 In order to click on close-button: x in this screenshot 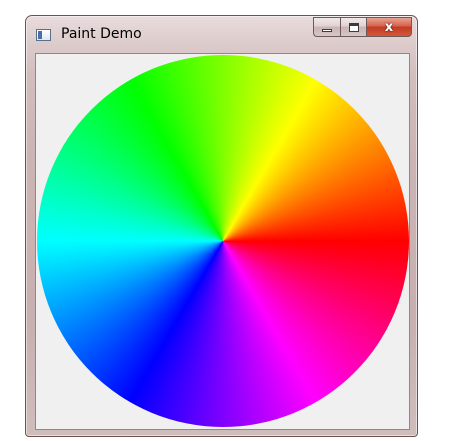, I will do `click(389, 27)`.